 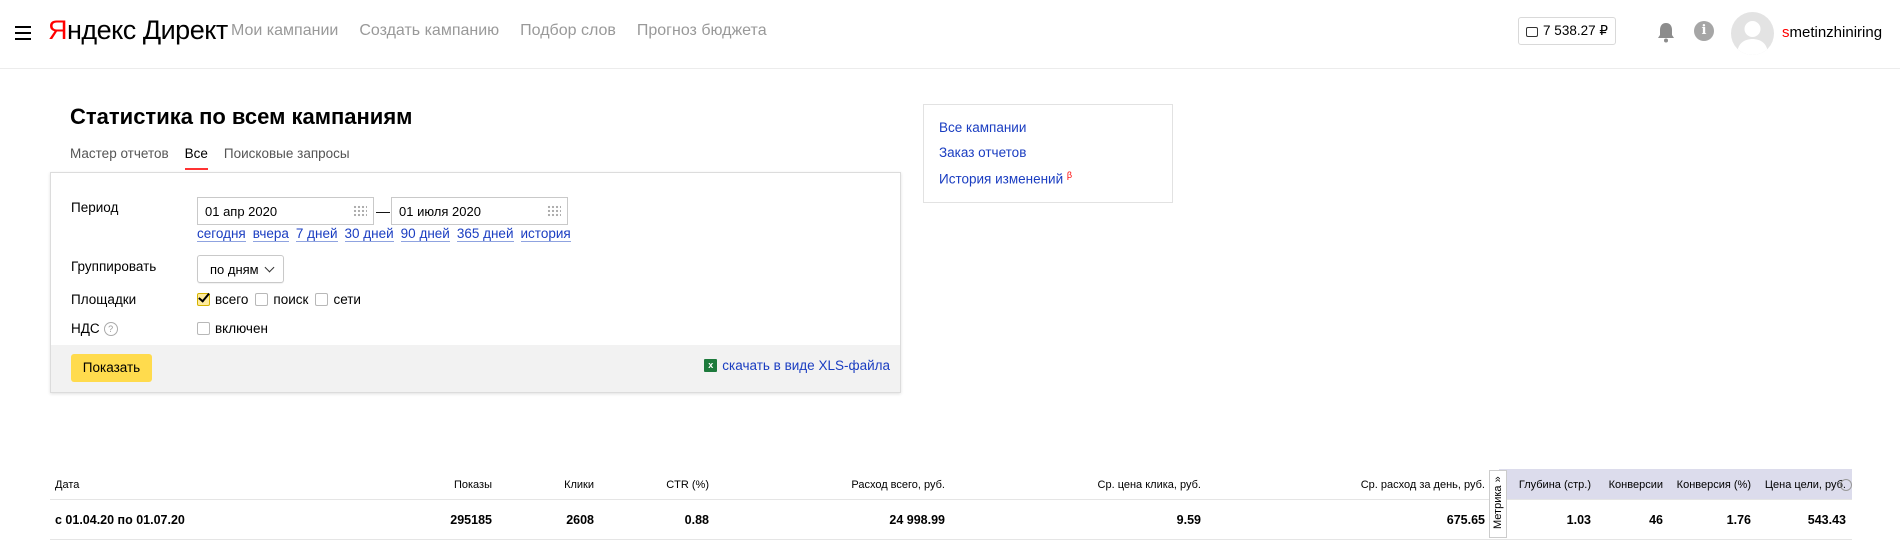 What do you see at coordinates (425, 234) in the screenshot?
I see `period-90-days-link: 90 дней` at bounding box center [425, 234].